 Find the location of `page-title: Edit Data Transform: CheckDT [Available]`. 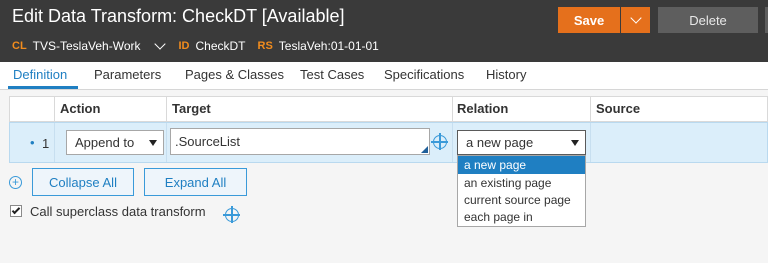

page-title: Edit Data Transform: CheckDT [Available] is located at coordinates (178, 16).